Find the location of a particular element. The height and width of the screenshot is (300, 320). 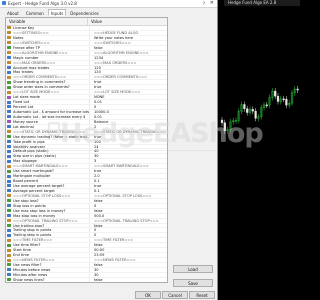

row-variable: Magic number is located at coordinates (26, 57).